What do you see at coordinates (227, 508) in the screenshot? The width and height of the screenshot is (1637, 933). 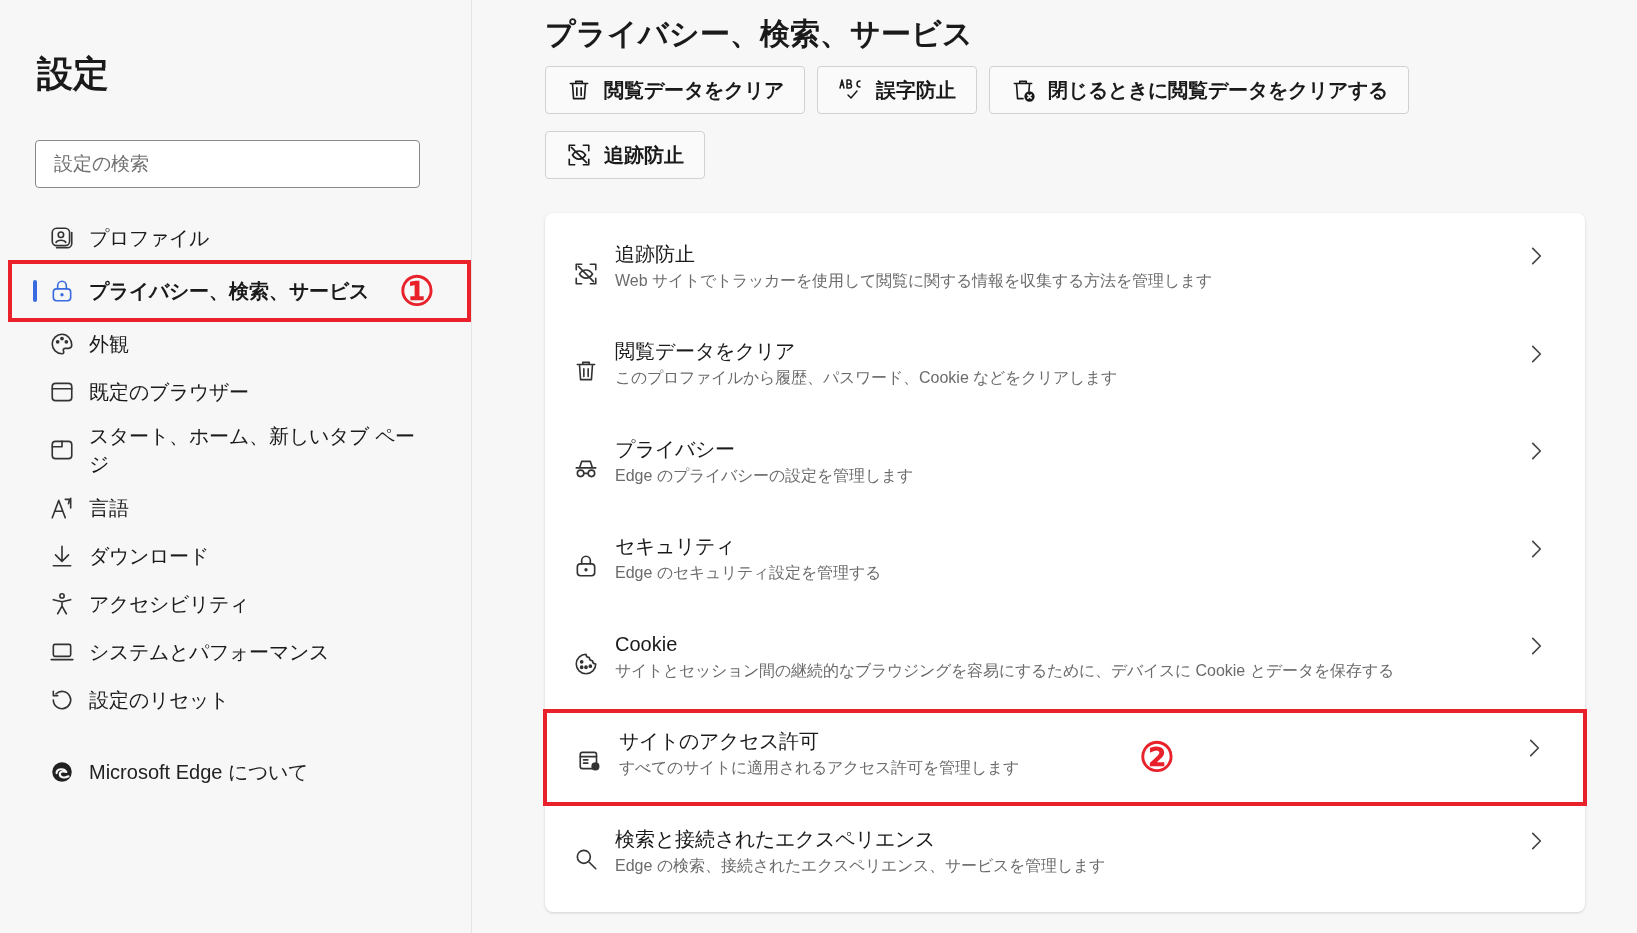 I see `nav-item: 言語` at bounding box center [227, 508].